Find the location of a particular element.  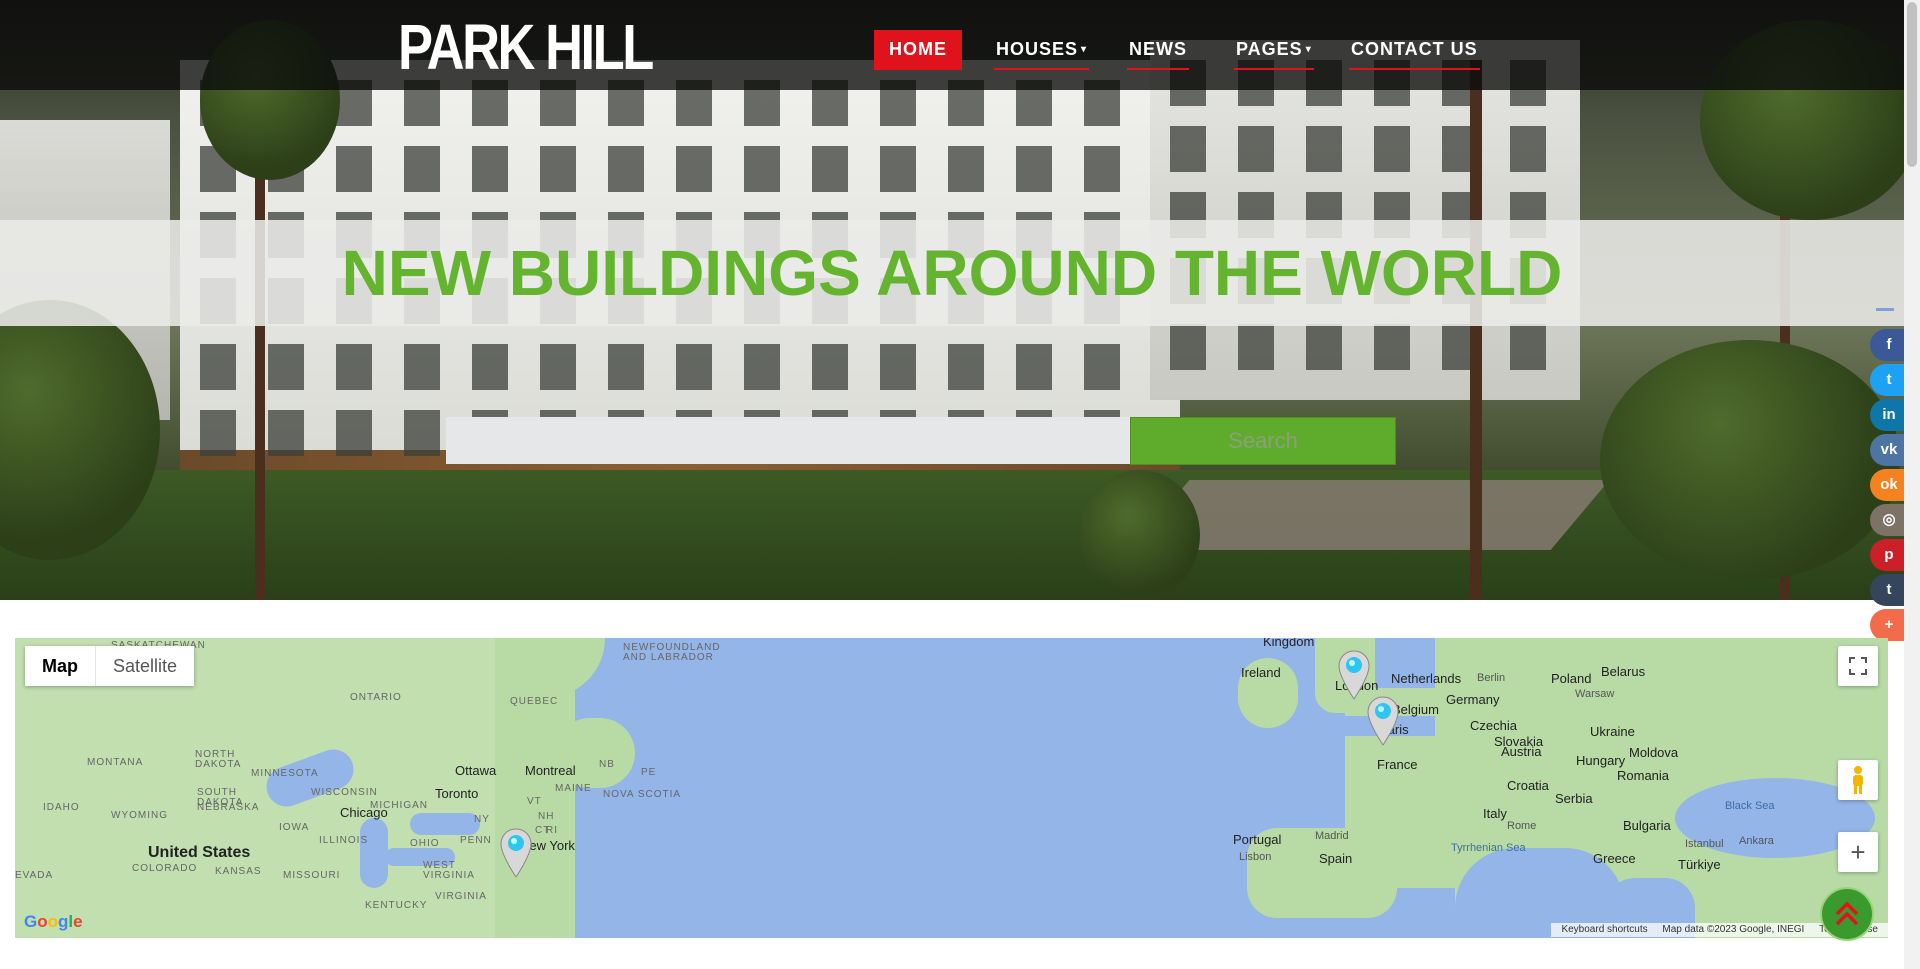

nav-pages: PAGES ▾ is located at coordinates (1274, 50).